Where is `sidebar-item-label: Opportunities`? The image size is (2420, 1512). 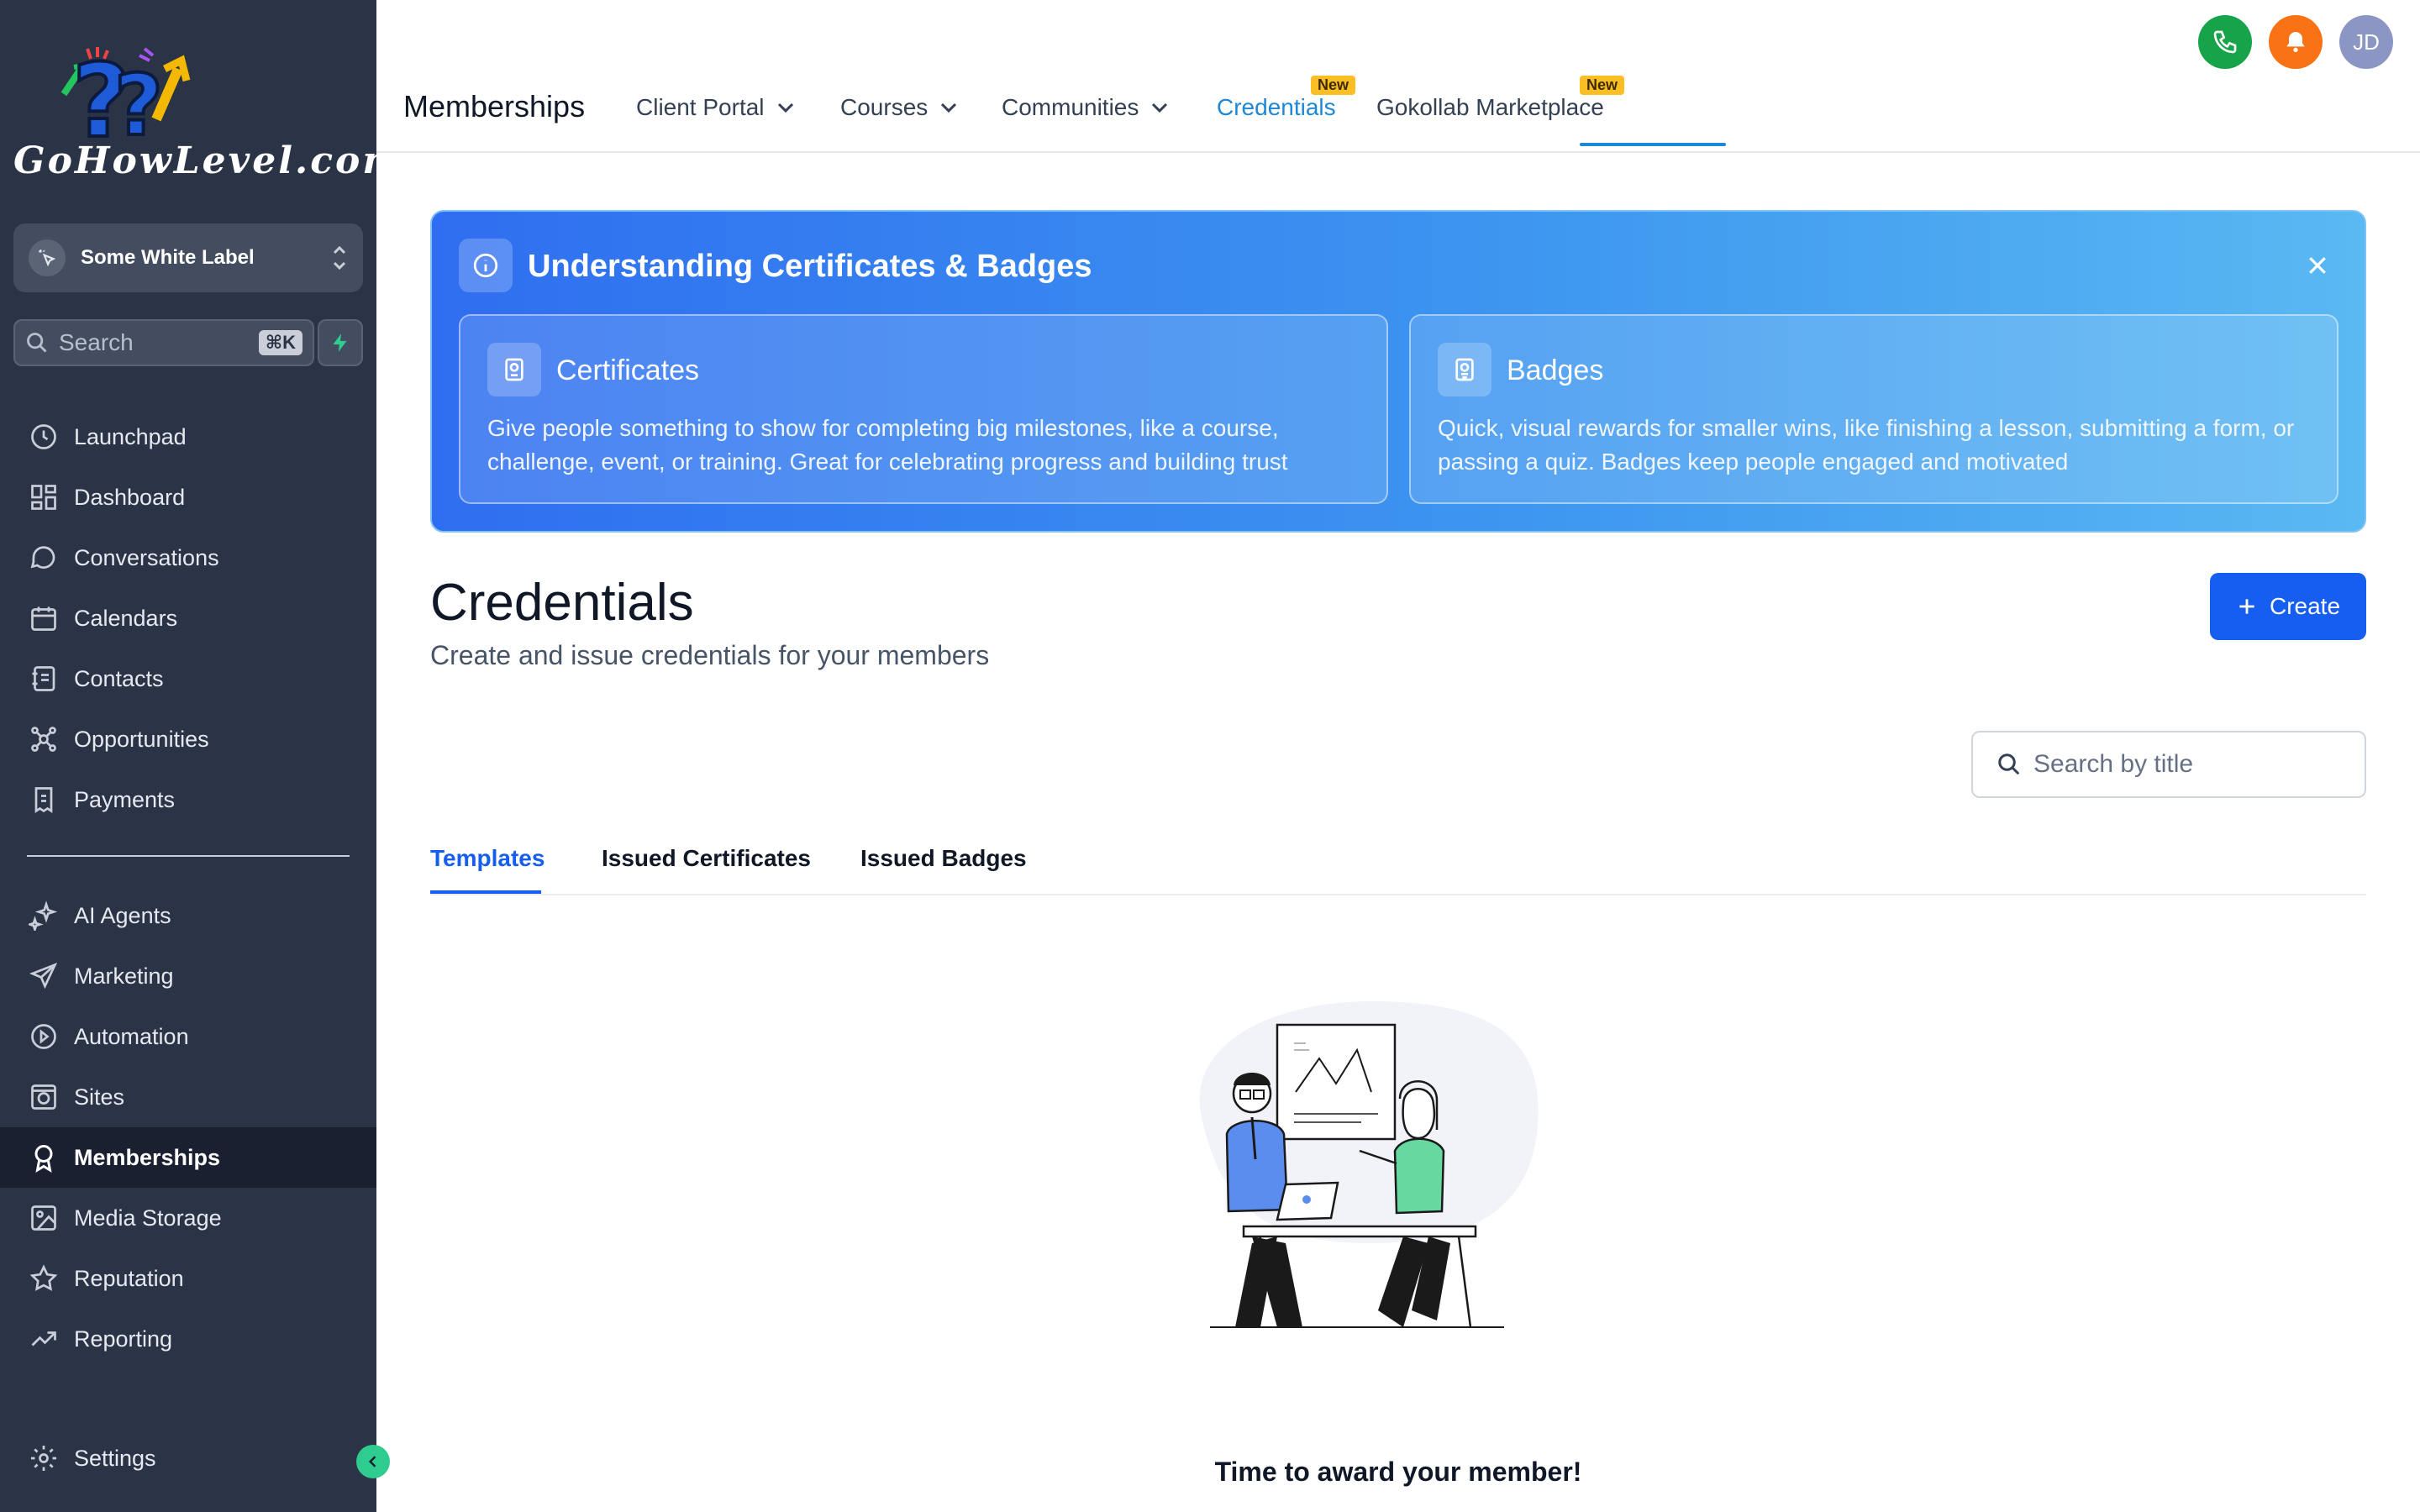 sidebar-item-label: Opportunities is located at coordinates (142, 739).